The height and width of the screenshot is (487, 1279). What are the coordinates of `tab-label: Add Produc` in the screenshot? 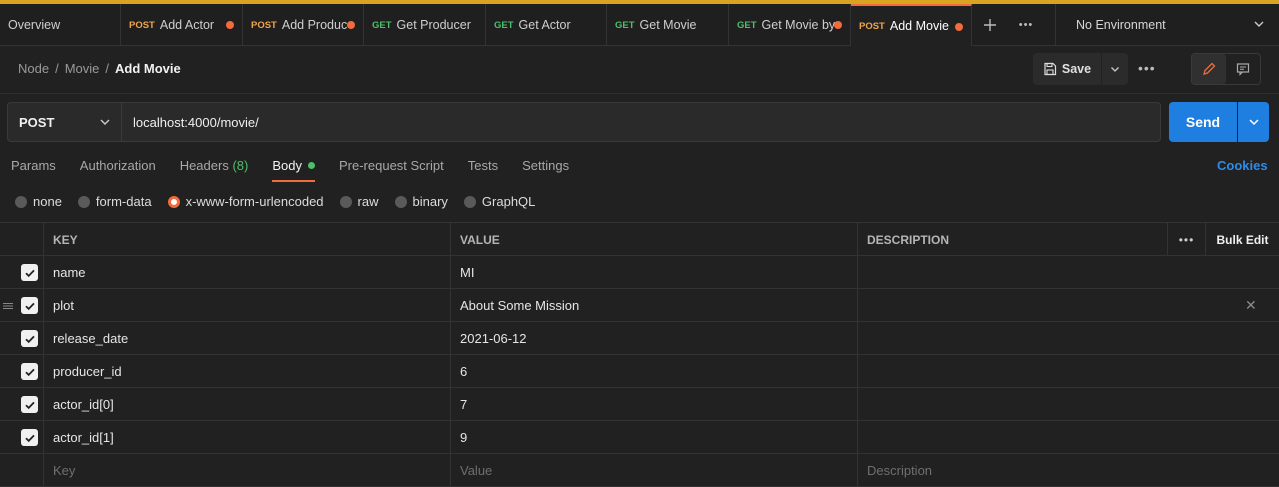 It's located at (314, 25).